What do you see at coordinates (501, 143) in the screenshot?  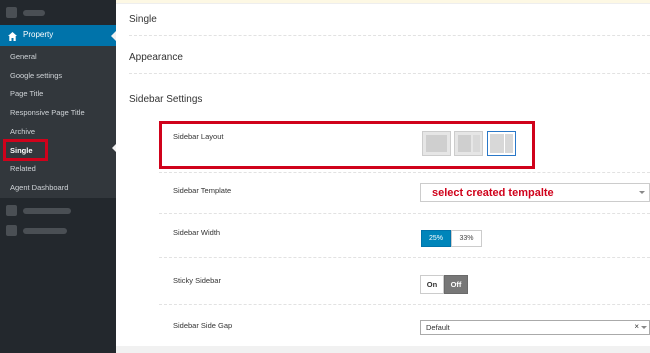 I see `layout-option-right-sidebar` at bounding box center [501, 143].